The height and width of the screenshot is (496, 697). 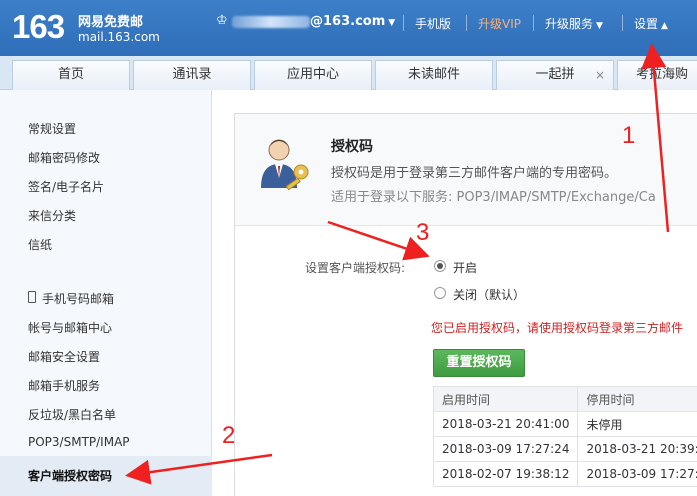 I want to click on annotation-step-3: 3, so click(x=423, y=232).